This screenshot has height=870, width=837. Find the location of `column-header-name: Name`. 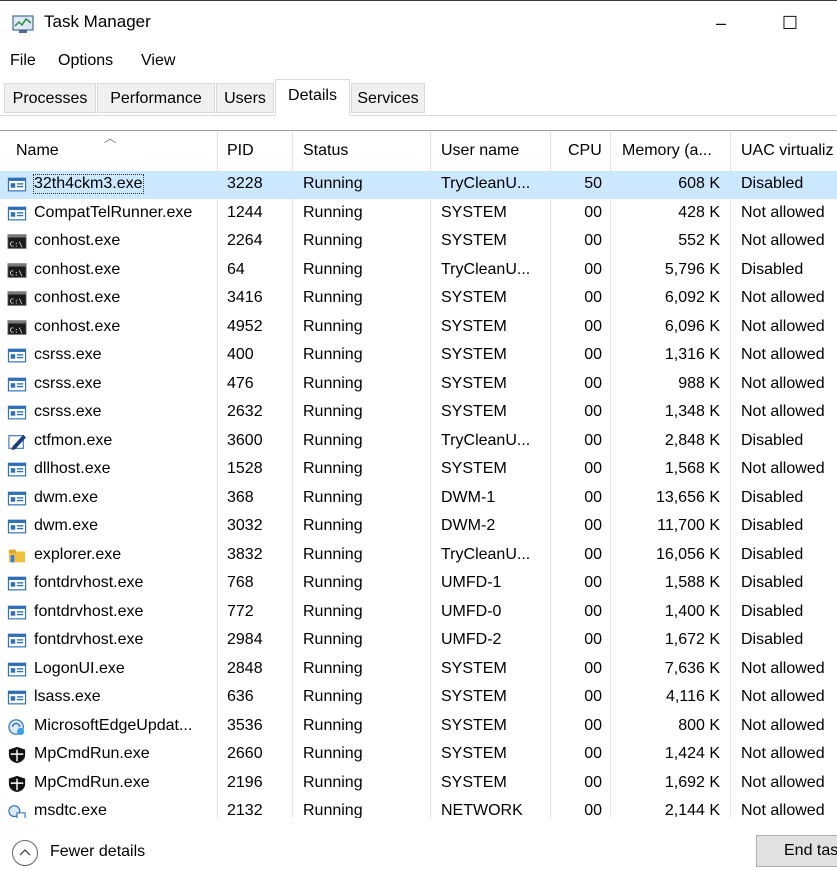

column-header-name: Name is located at coordinates (37, 151).